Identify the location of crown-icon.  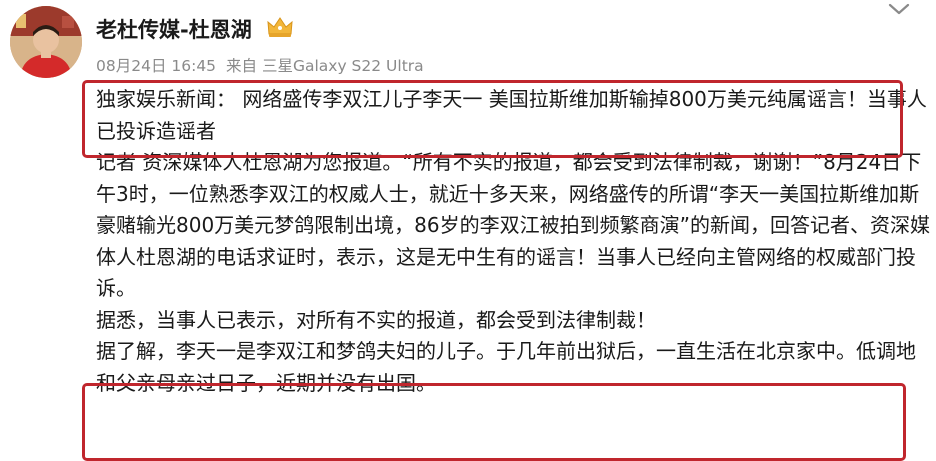
(280, 27).